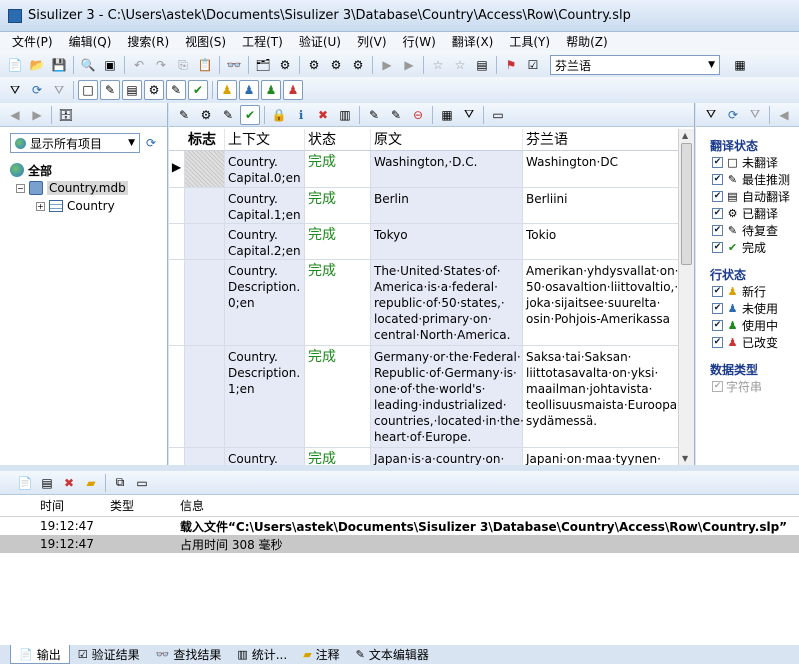 The width and height of the screenshot is (799, 664). Describe the element at coordinates (265, 396) in the screenshot. I see `cell-context: Country. Description. 1;en` at that location.